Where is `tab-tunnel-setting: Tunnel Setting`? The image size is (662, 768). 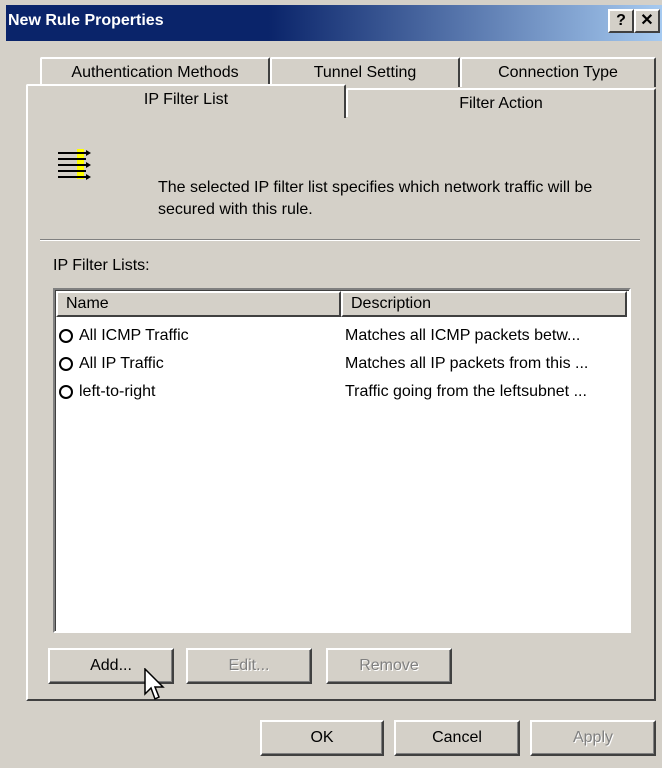
tab-tunnel-setting: Tunnel Setting is located at coordinates (365, 72).